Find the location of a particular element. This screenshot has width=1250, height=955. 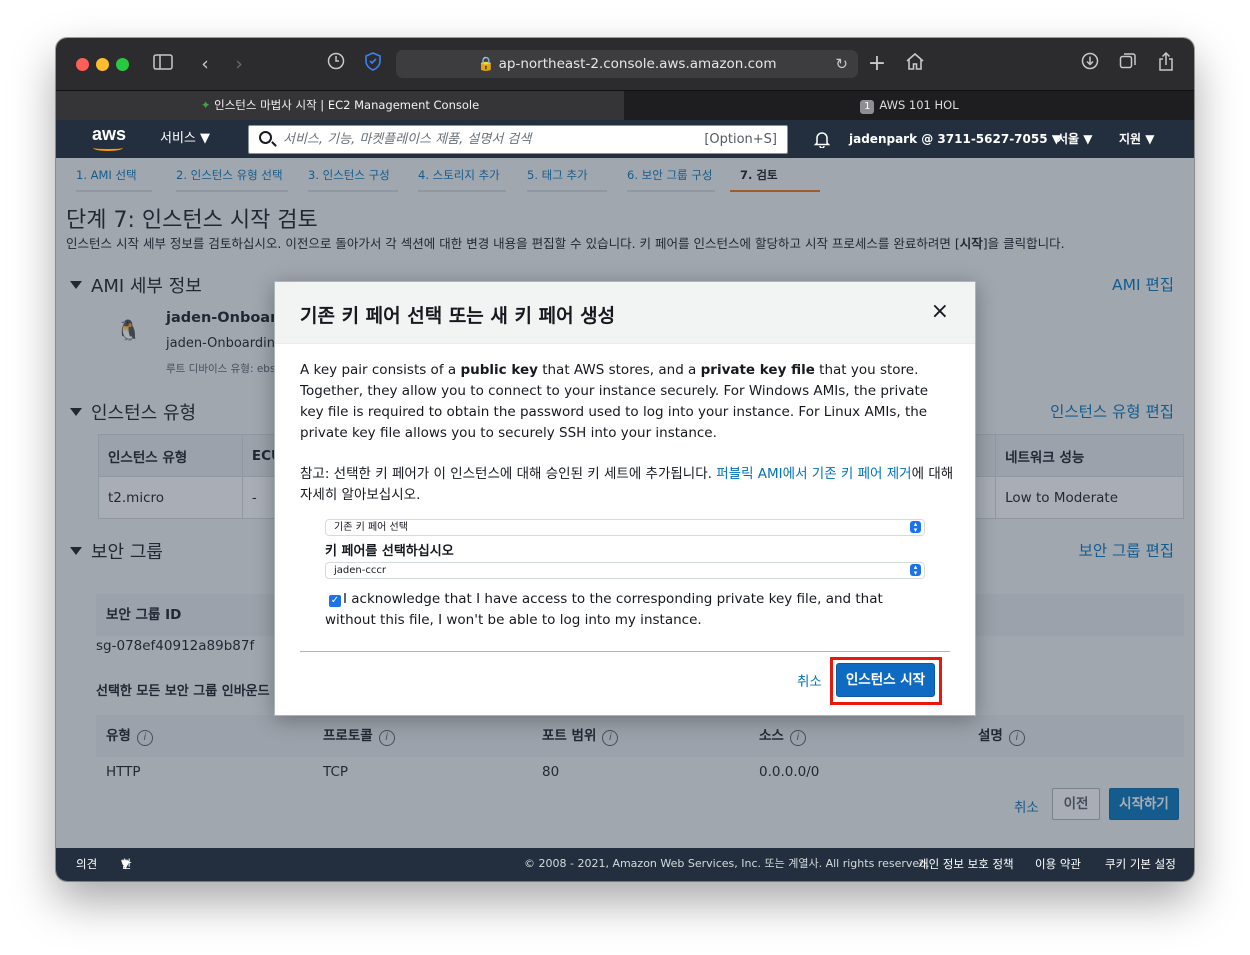

new-tab-icon: + is located at coordinates (877, 64).